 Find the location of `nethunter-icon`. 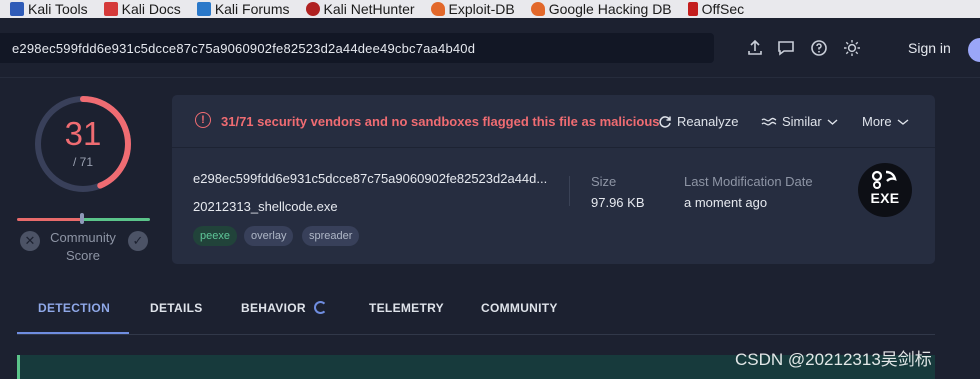

nethunter-icon is located at coordinates (312, 9).